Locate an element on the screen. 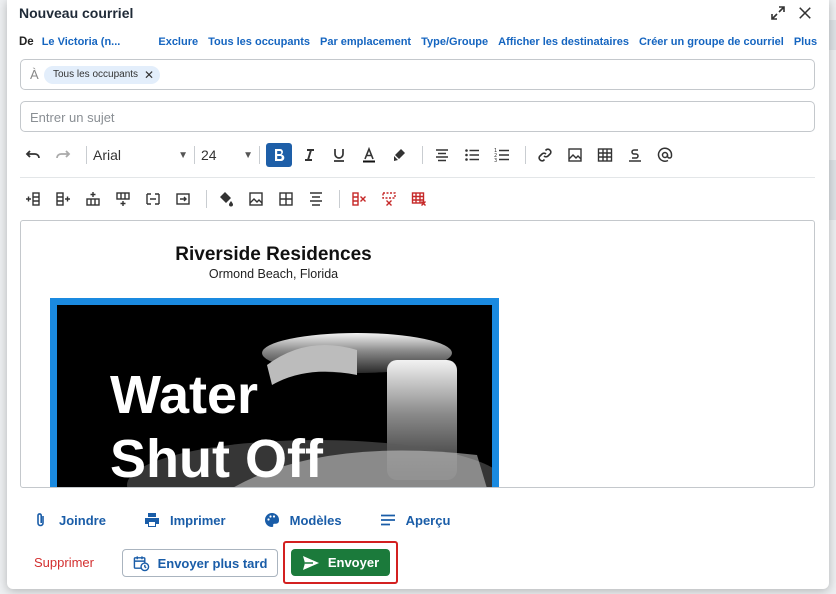  preview-button: Aperçu is located at coordinates (415, 520).